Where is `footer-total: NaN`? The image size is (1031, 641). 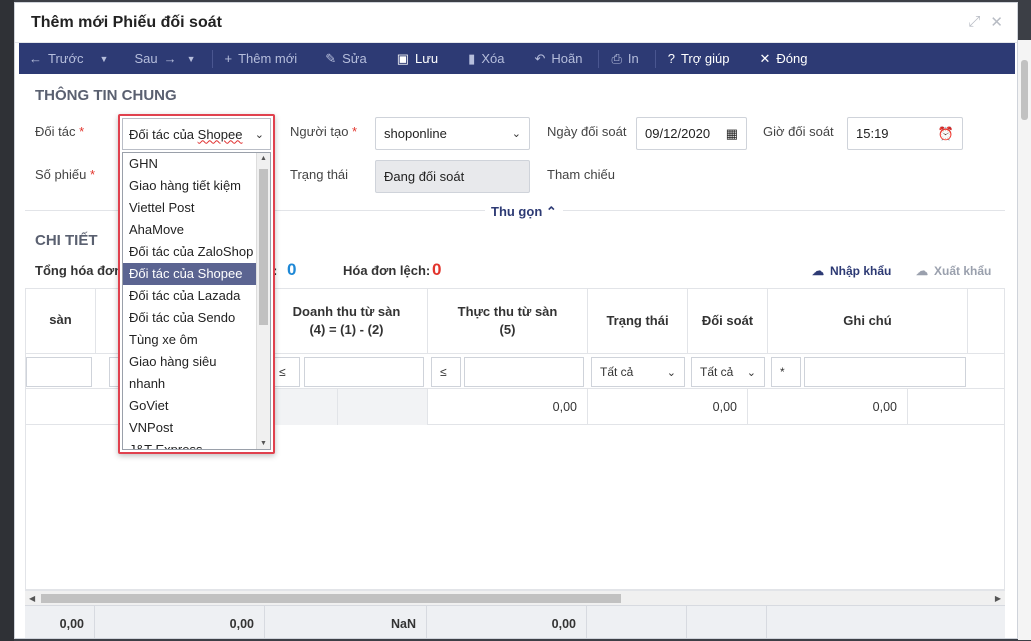 footer-total: NaN is located at coordinates (346, 622).